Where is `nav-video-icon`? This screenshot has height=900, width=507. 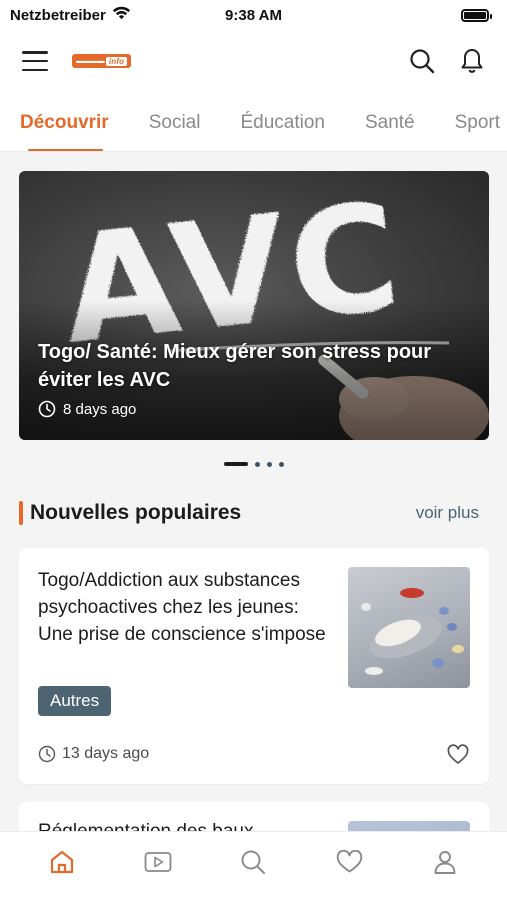
nav-video-icon is located at coordinates (158, 862).